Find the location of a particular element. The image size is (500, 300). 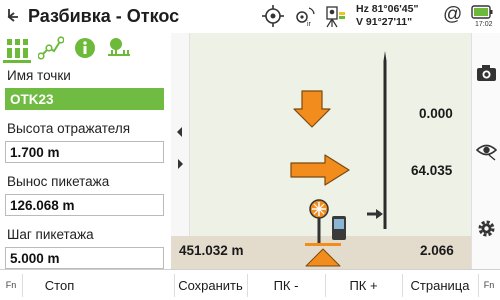

chainage-step-value: 5.000 m is located at coordinates (35, 258).